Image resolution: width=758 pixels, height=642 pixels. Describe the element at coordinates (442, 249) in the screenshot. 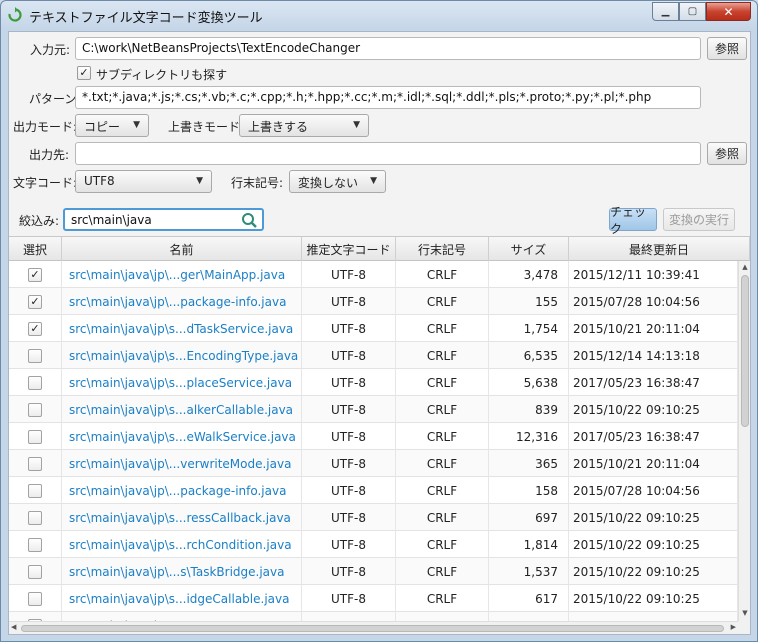

I see `column-header-eol: 行末記号` at that location.